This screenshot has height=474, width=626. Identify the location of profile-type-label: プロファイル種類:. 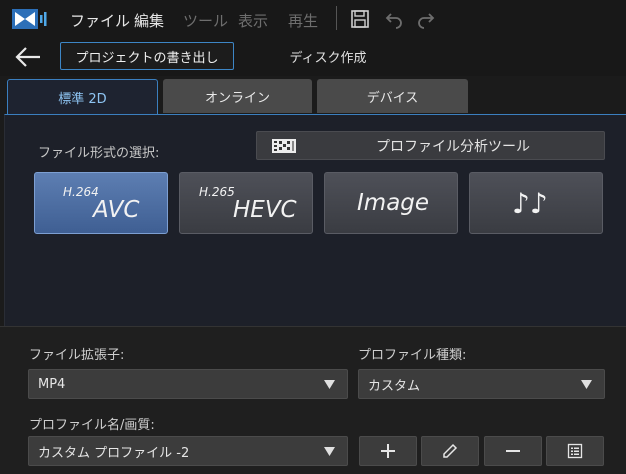
(412, 355).